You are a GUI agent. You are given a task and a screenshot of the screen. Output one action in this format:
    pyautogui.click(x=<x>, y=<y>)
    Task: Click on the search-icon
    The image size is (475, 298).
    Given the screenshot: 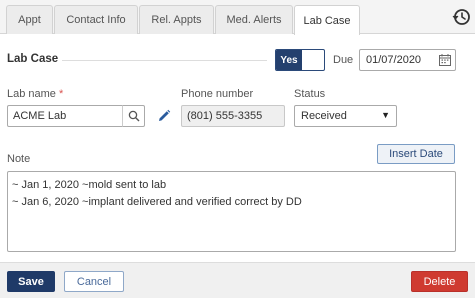 What is the action you would take?
    pyautogui.click(x=133, y=116)
    